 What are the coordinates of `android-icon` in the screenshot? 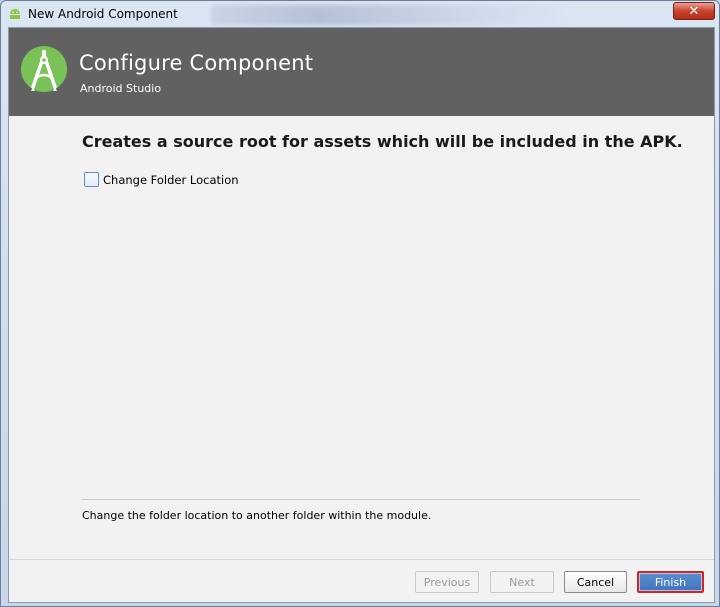 It's located at (15, 14).